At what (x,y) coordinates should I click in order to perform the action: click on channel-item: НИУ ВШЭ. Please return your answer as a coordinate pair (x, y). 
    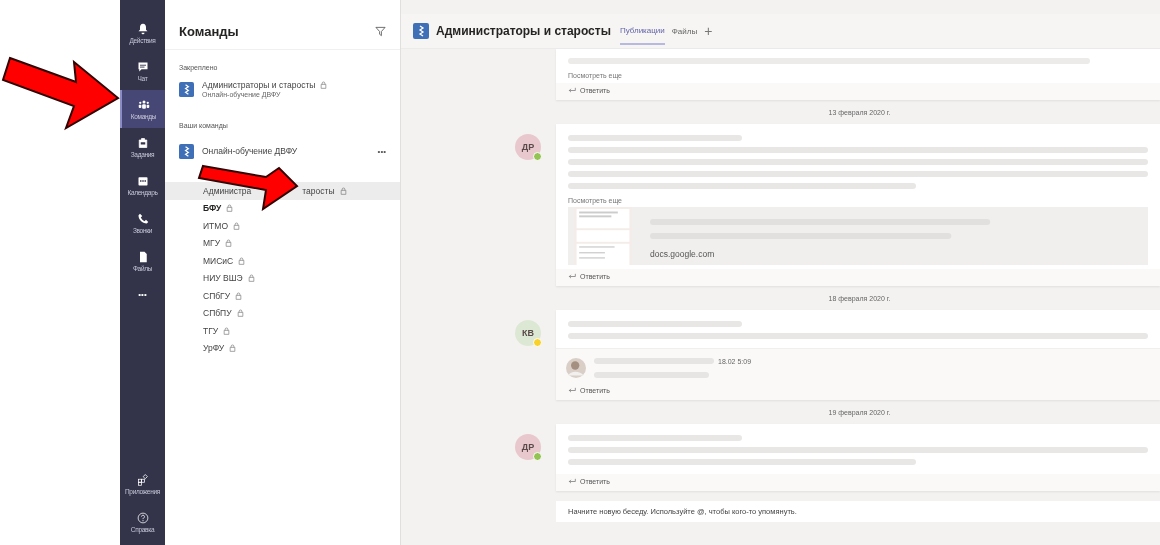
    Looking at the image, I should click on (282, 278).